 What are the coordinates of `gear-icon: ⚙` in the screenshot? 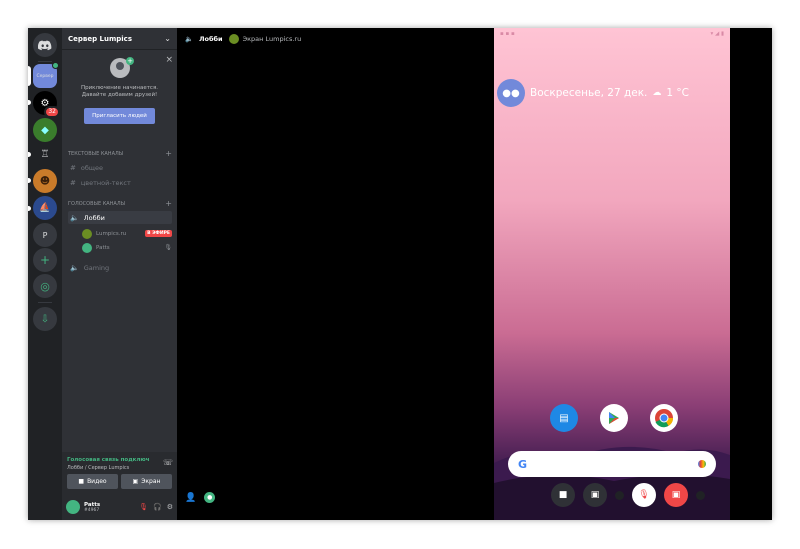 It's located at (170, 507).